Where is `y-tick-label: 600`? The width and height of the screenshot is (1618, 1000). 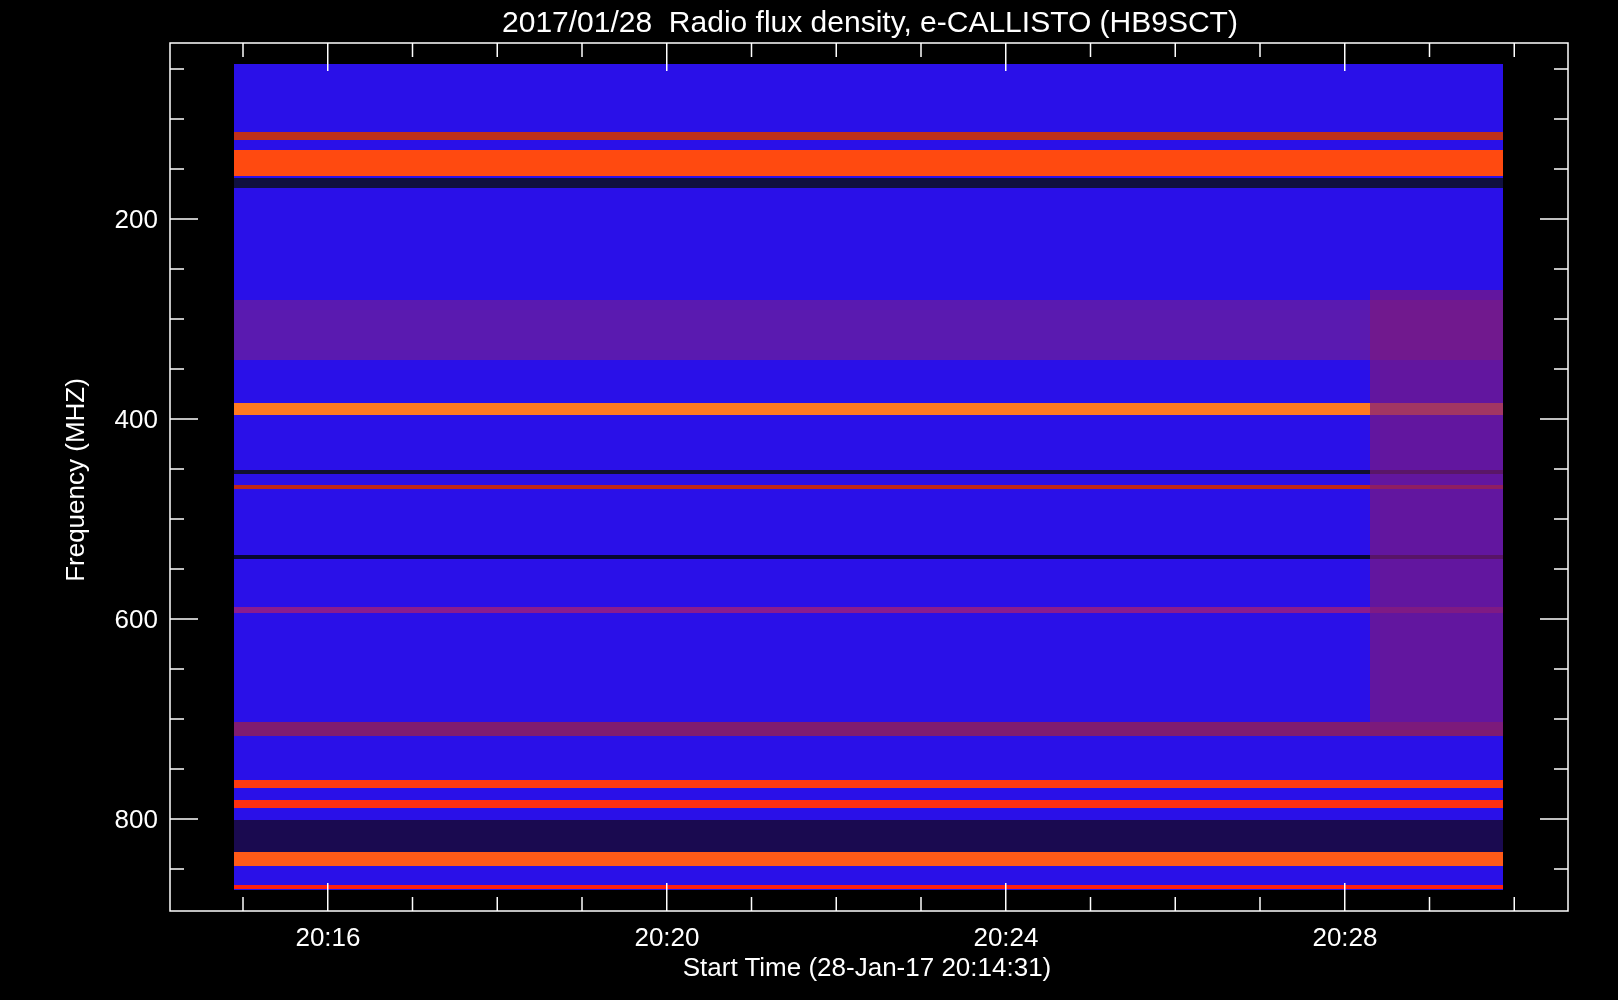
y-tick-label: 600 is located at coordinates (136, 619).